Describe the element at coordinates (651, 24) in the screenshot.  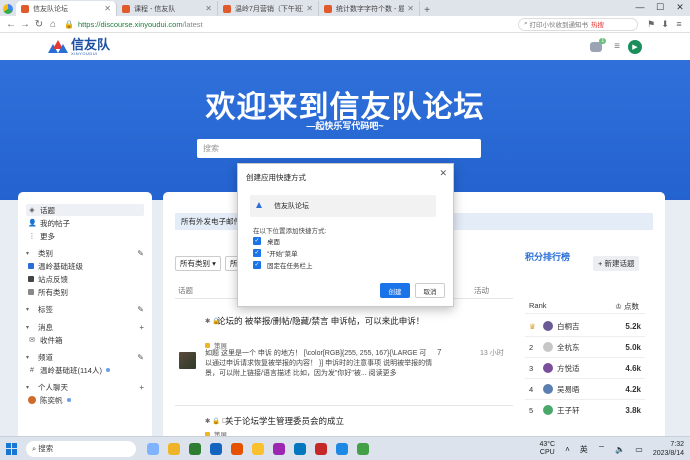
I see `extension-icon: ⚑` at that location.